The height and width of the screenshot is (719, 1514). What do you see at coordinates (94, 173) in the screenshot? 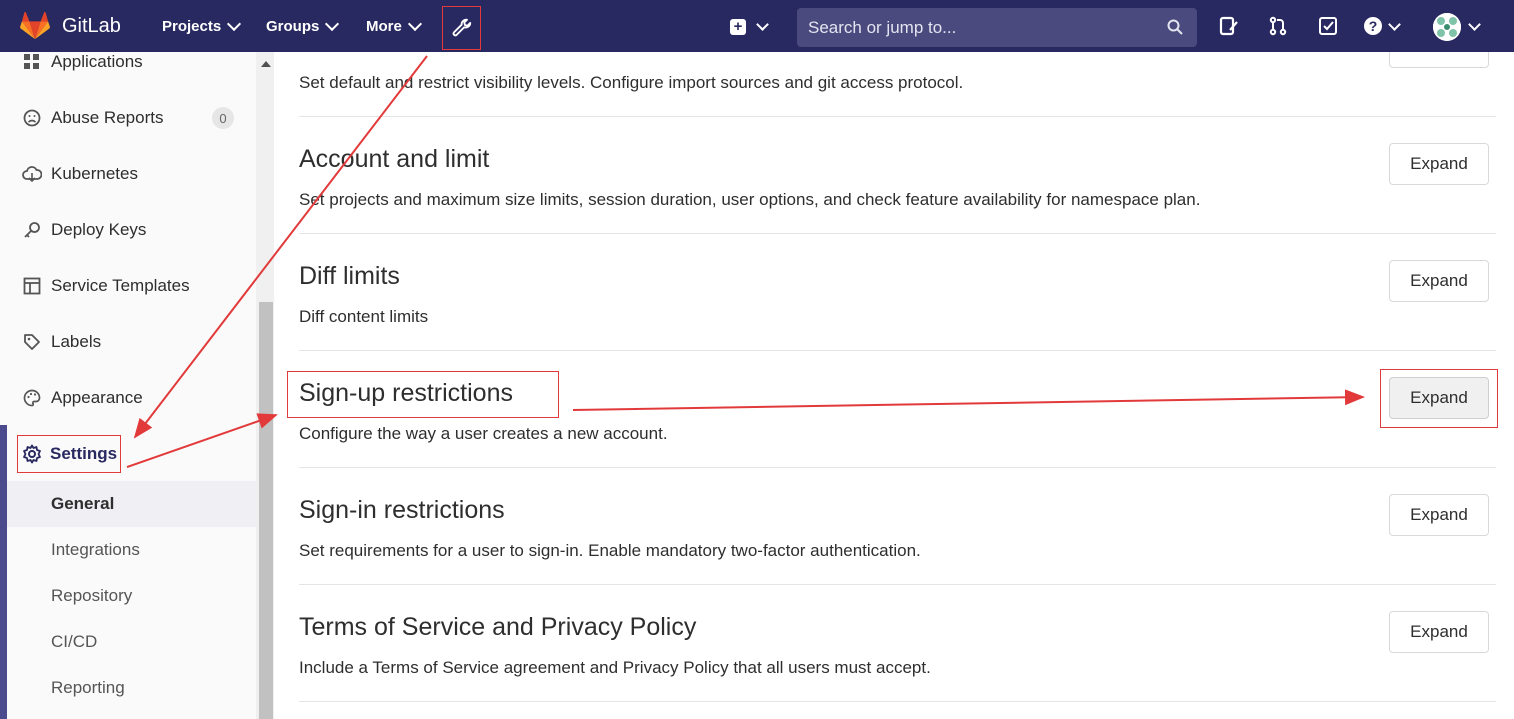
I see `sidebar-item-label: Kubernetes` at bounding box center [94, 173].